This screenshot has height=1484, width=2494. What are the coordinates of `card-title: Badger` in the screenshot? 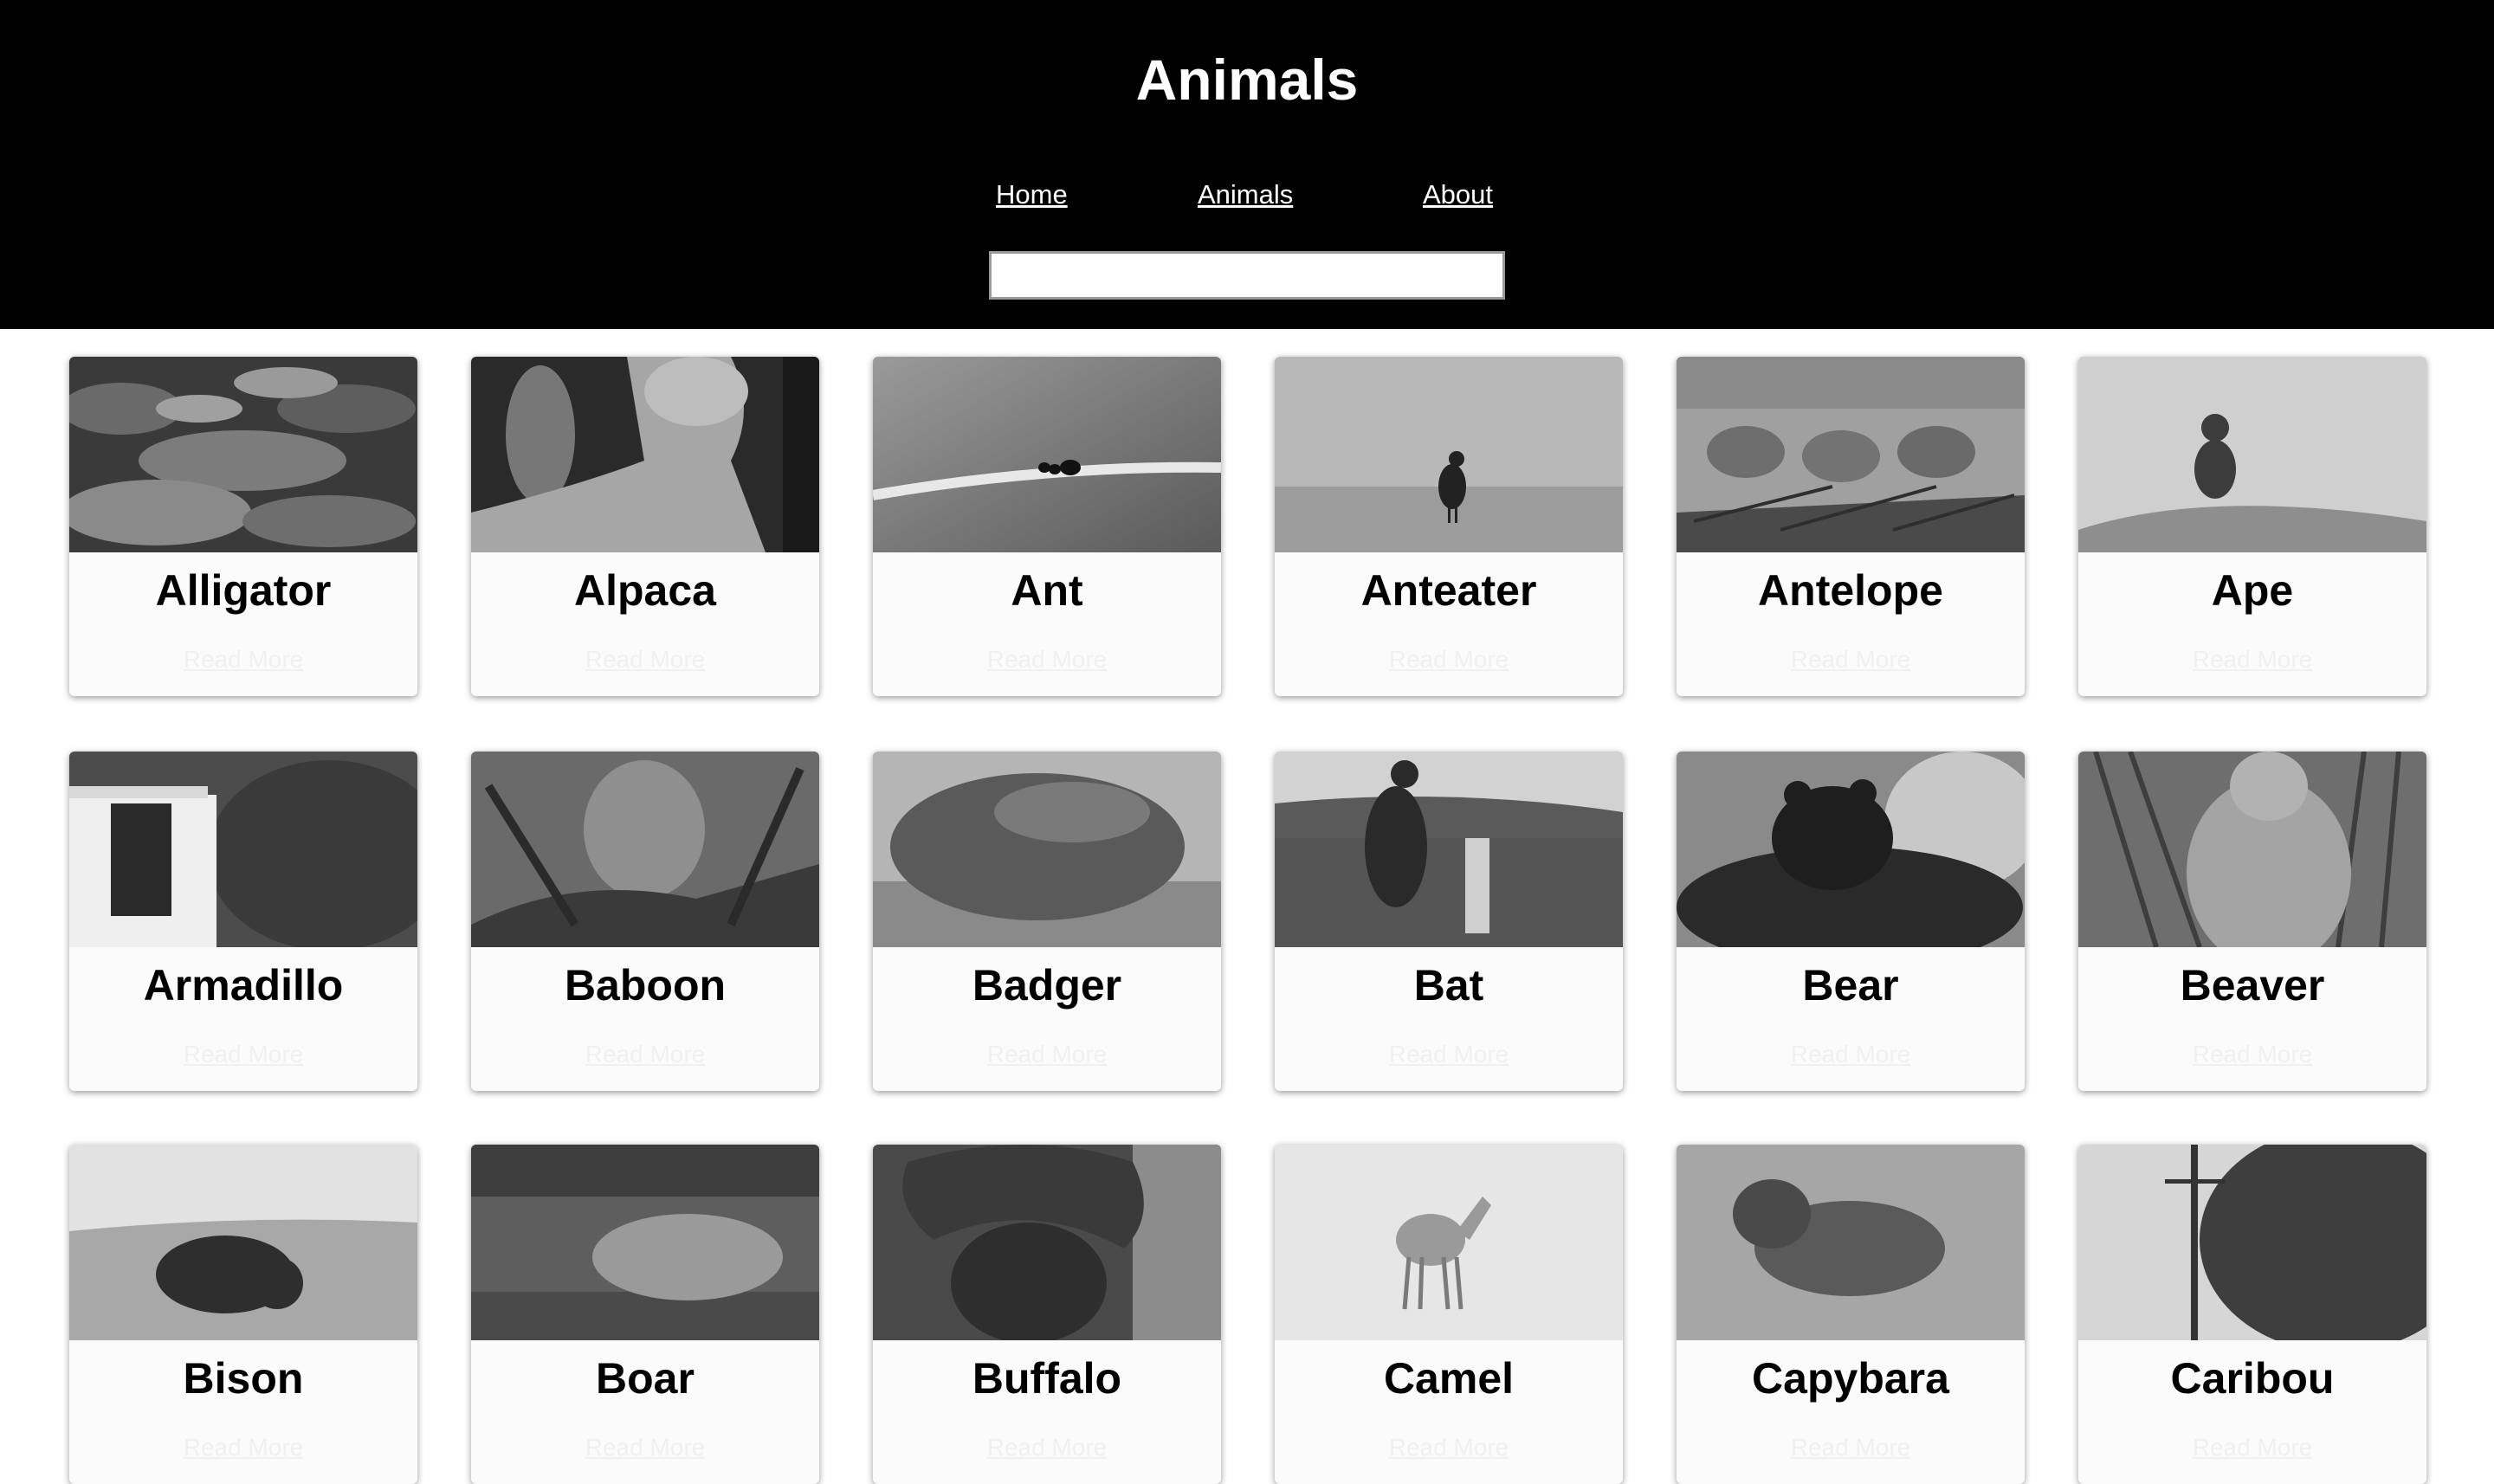 It's located at (1047, 985).